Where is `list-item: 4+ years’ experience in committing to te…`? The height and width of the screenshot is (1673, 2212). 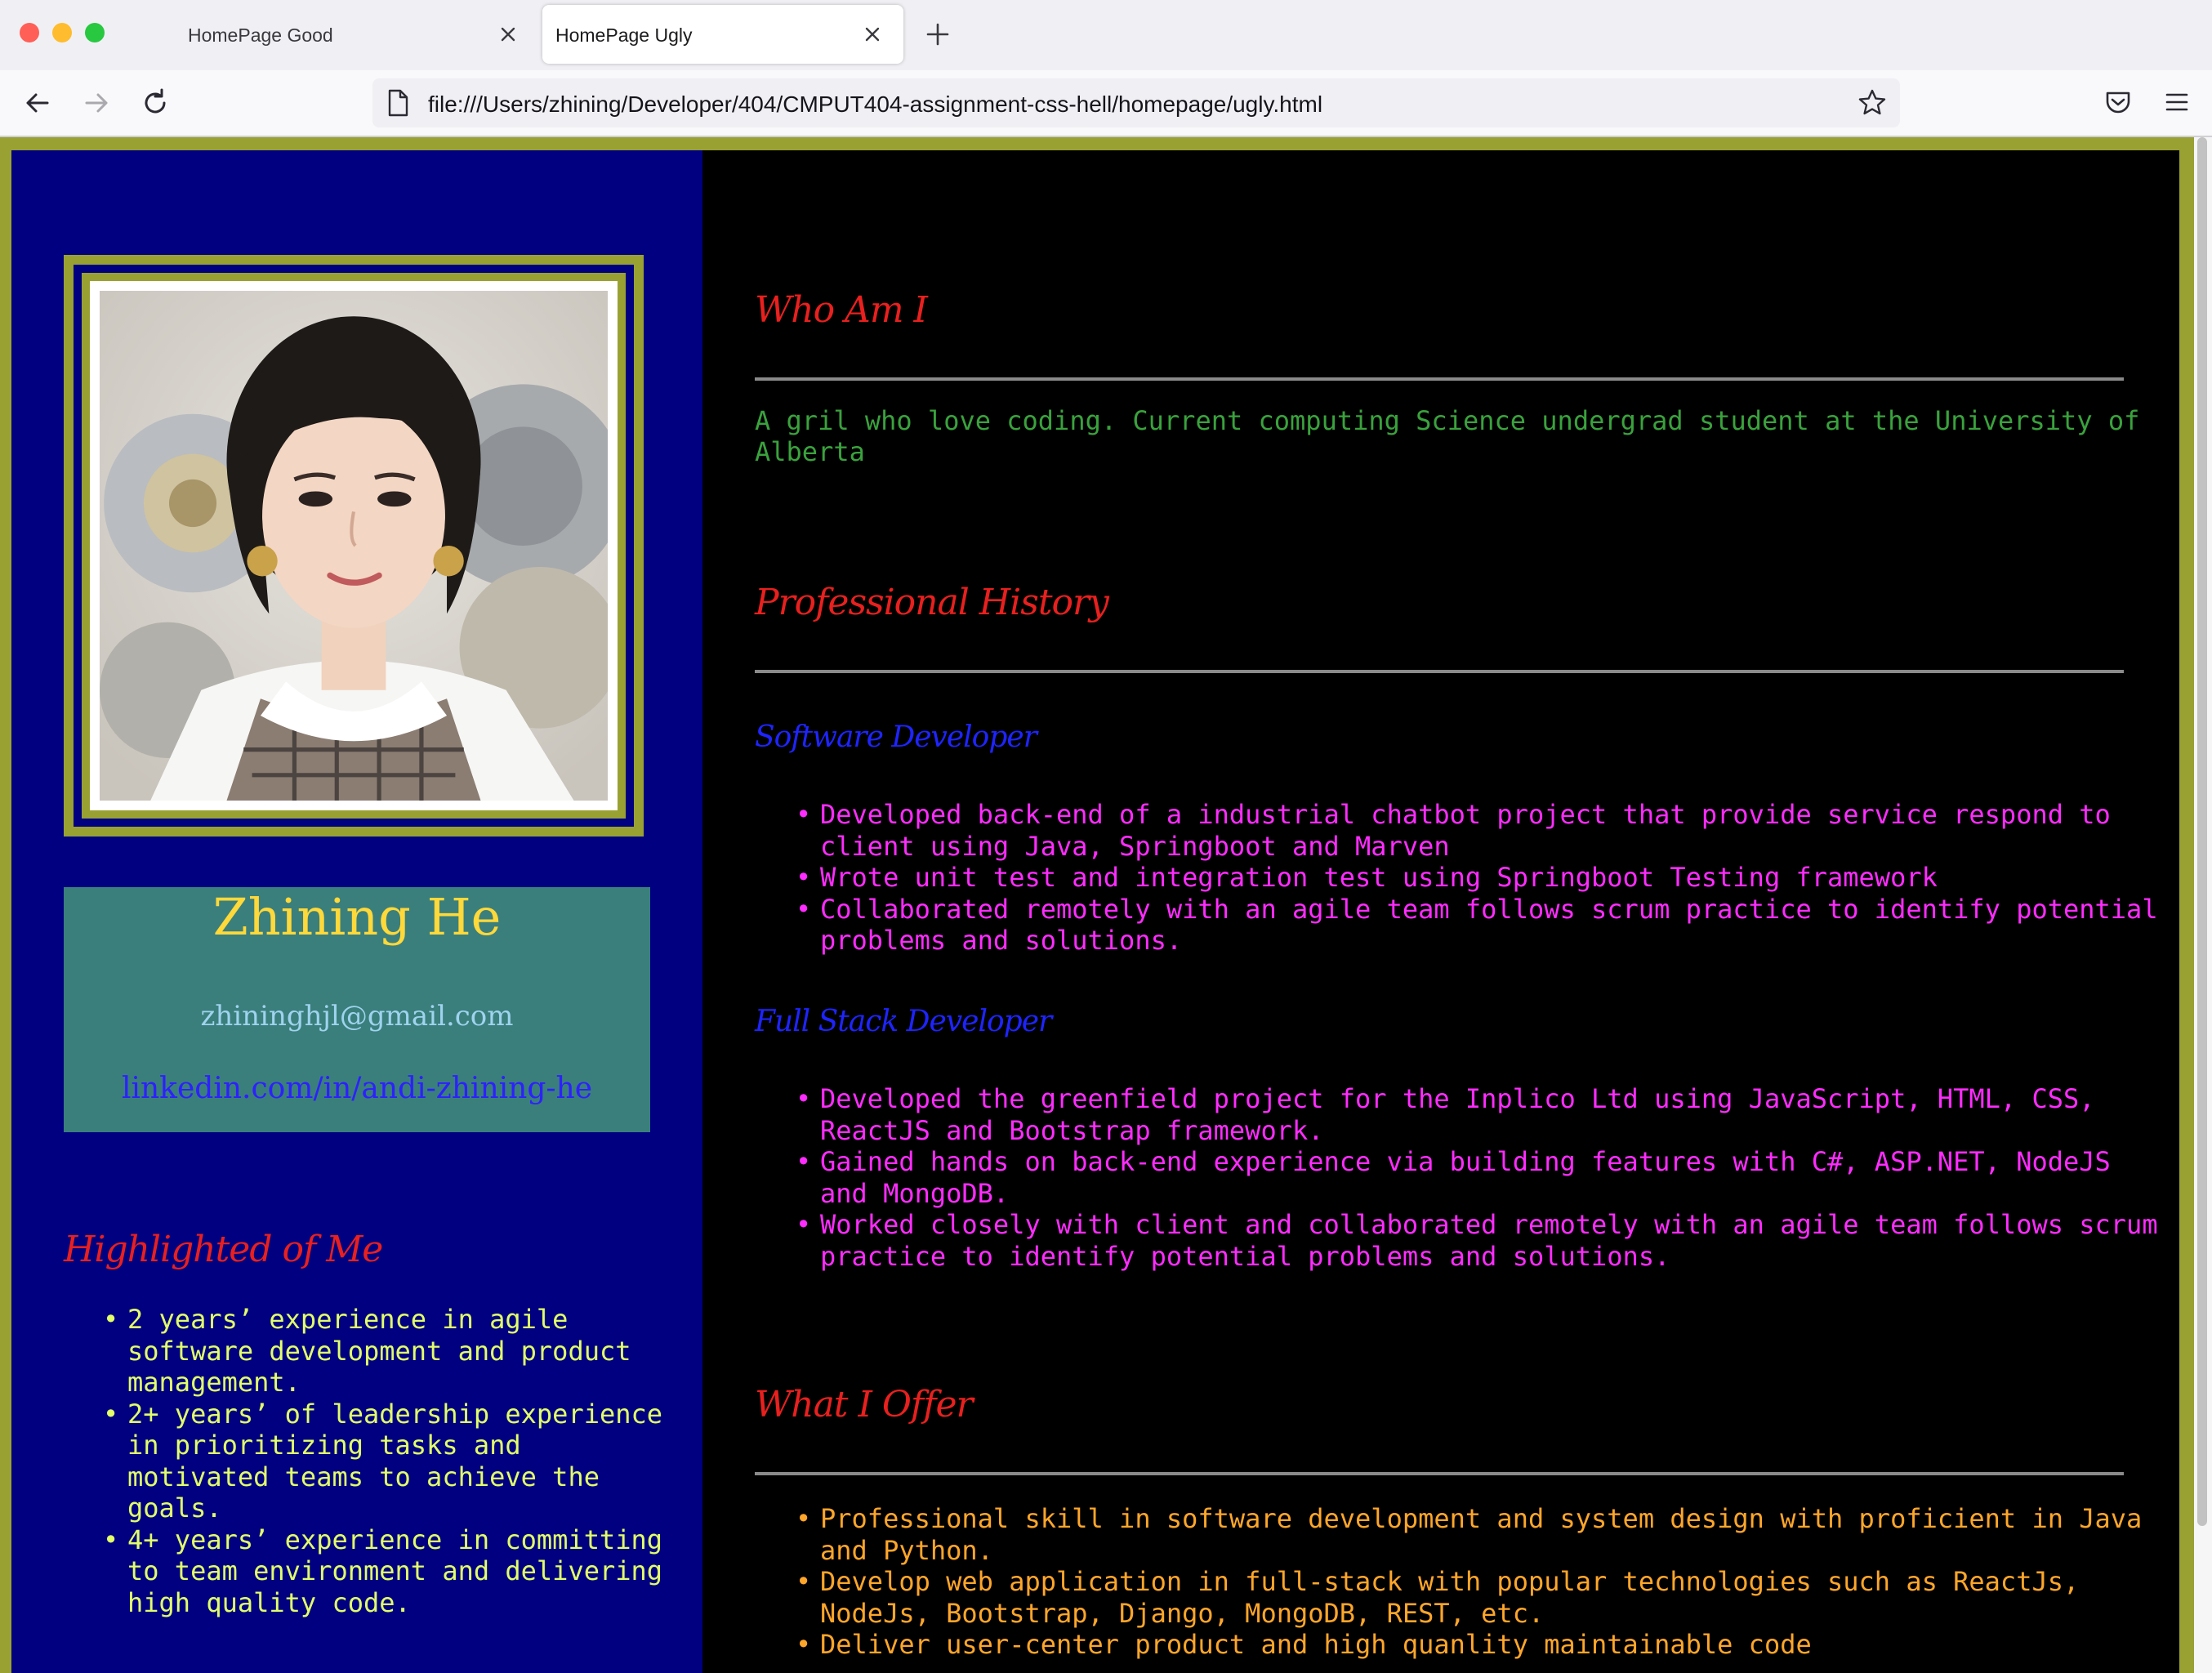 list-item: 4+ years’ experience in committing to te… is located at coordinates (385, 1571).